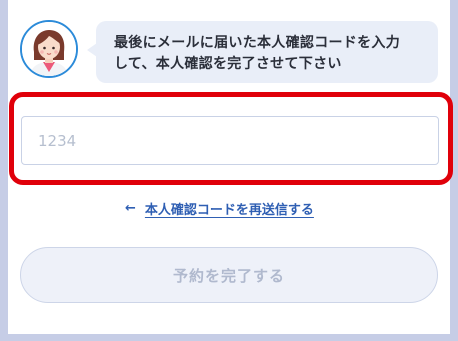  What do you see at coordinates (229, 275) in the screenshot?
I see `complete-reservation-button: 予約を完了する` at bounding box center [229, 275].